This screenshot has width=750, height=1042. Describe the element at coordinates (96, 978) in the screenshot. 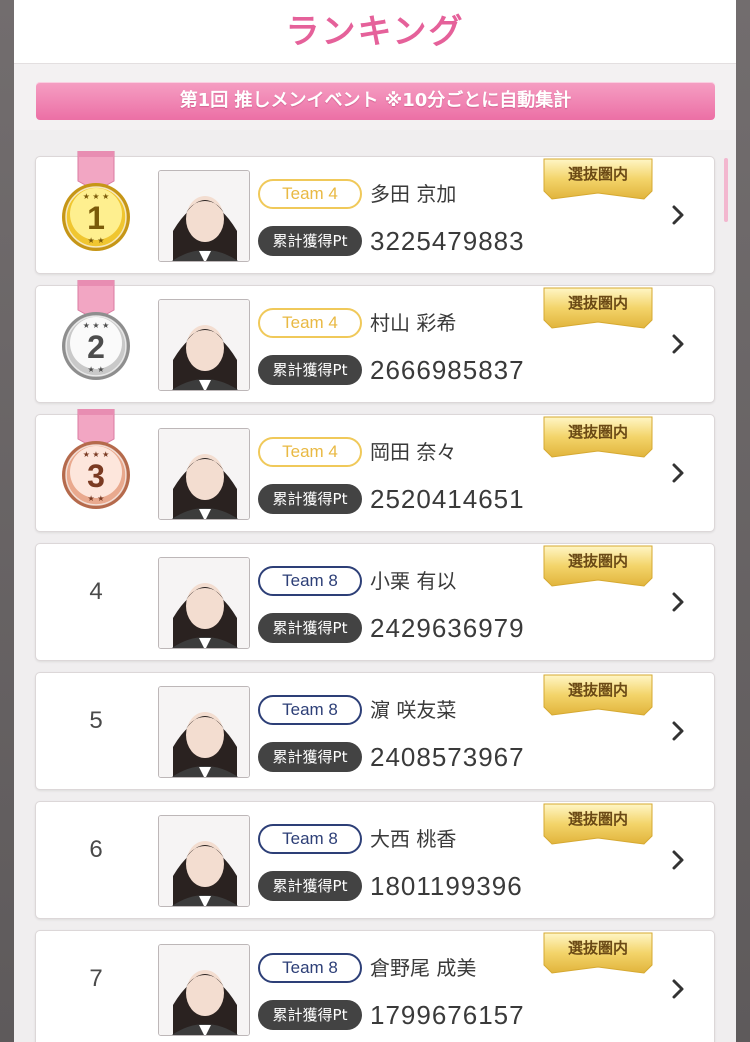

I see `rank-number: 7` at that location.